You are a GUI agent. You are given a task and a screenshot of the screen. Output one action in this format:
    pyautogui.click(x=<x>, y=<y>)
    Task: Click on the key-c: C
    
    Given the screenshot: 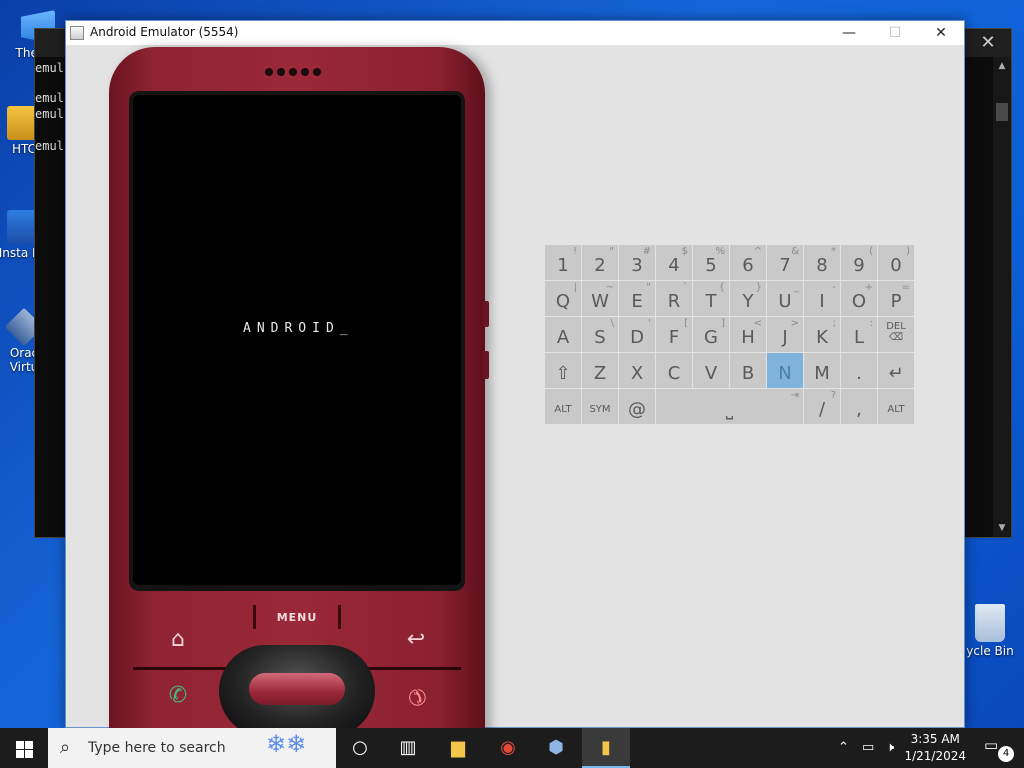 What is the action you would take?
    pyautogui.click(x=674, y=370)
    